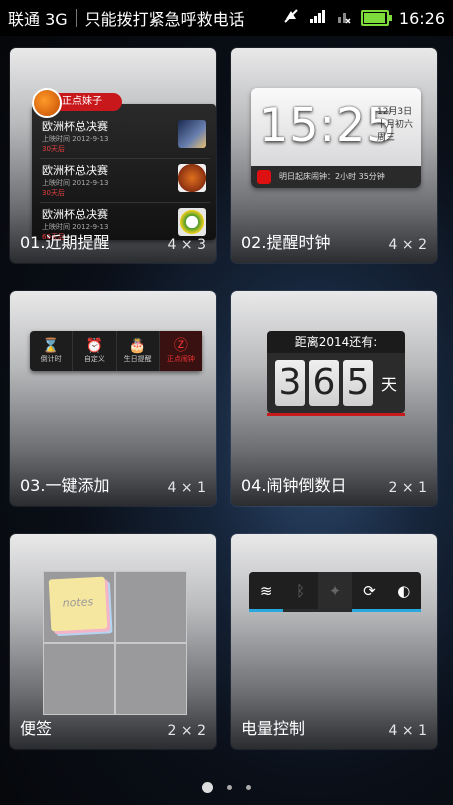 This screenshot has width=453, height=805. Describe the element at coordinates (358, 383) in the screenshot. I see `countdown-digit: 5` at that location.